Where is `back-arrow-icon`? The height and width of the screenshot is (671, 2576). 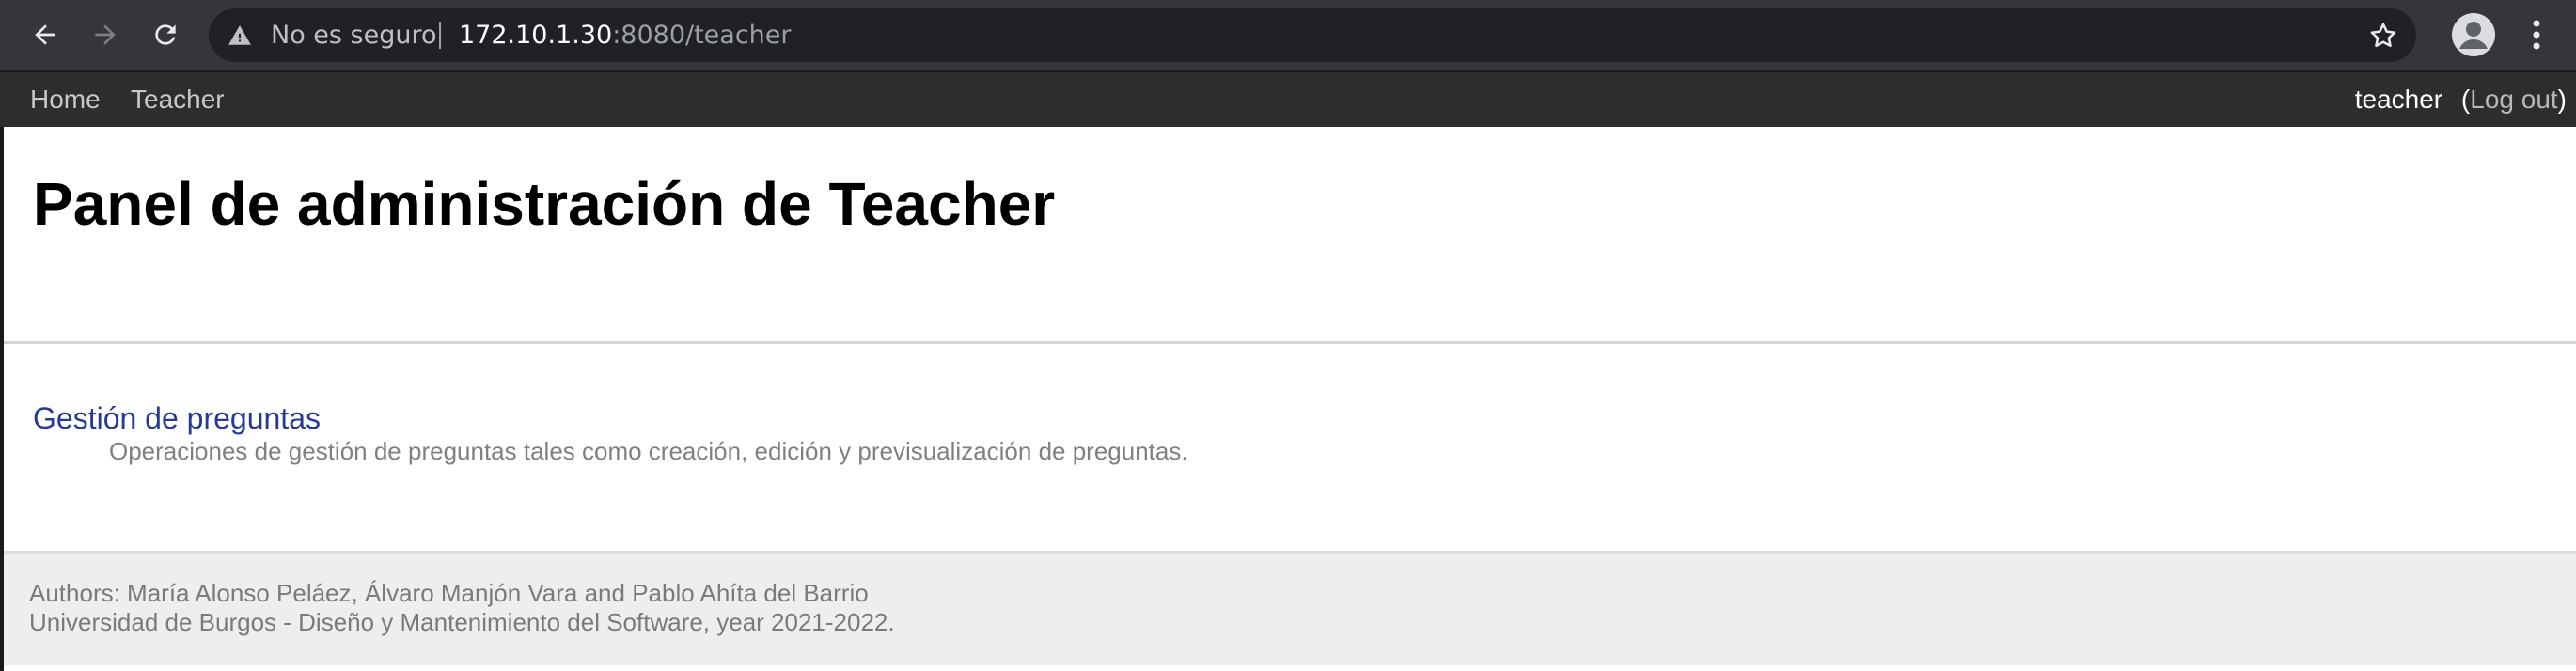
back-arrow-icon is located at coordinates (46, 34).